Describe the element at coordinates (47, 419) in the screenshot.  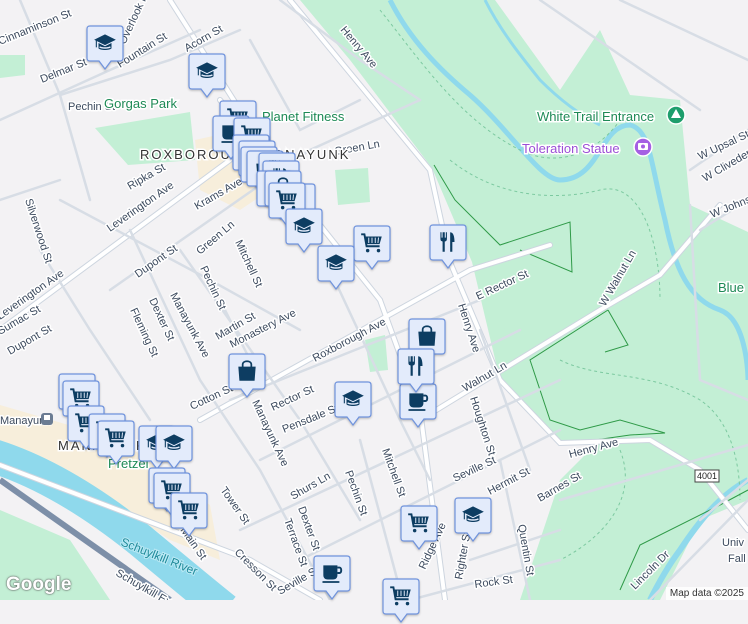
I see `train-station-icon` at that location.